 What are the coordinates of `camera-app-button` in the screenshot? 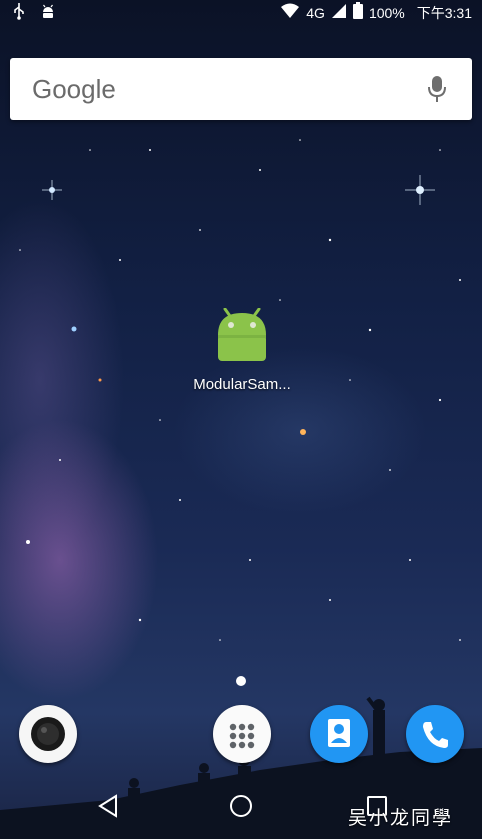 It's located at (48, 734).